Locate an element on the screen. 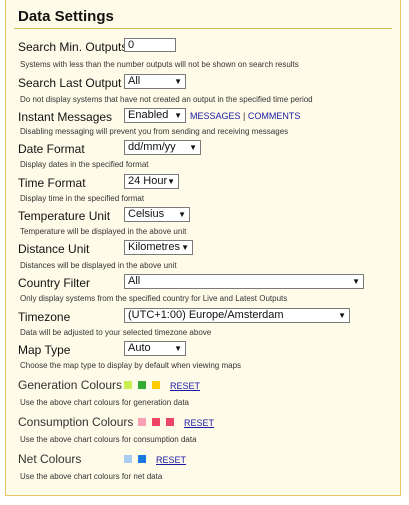 This screenshot has height=505, width=409. consumption-colours-reset-link: RESET is located at coordinates (199, 423).